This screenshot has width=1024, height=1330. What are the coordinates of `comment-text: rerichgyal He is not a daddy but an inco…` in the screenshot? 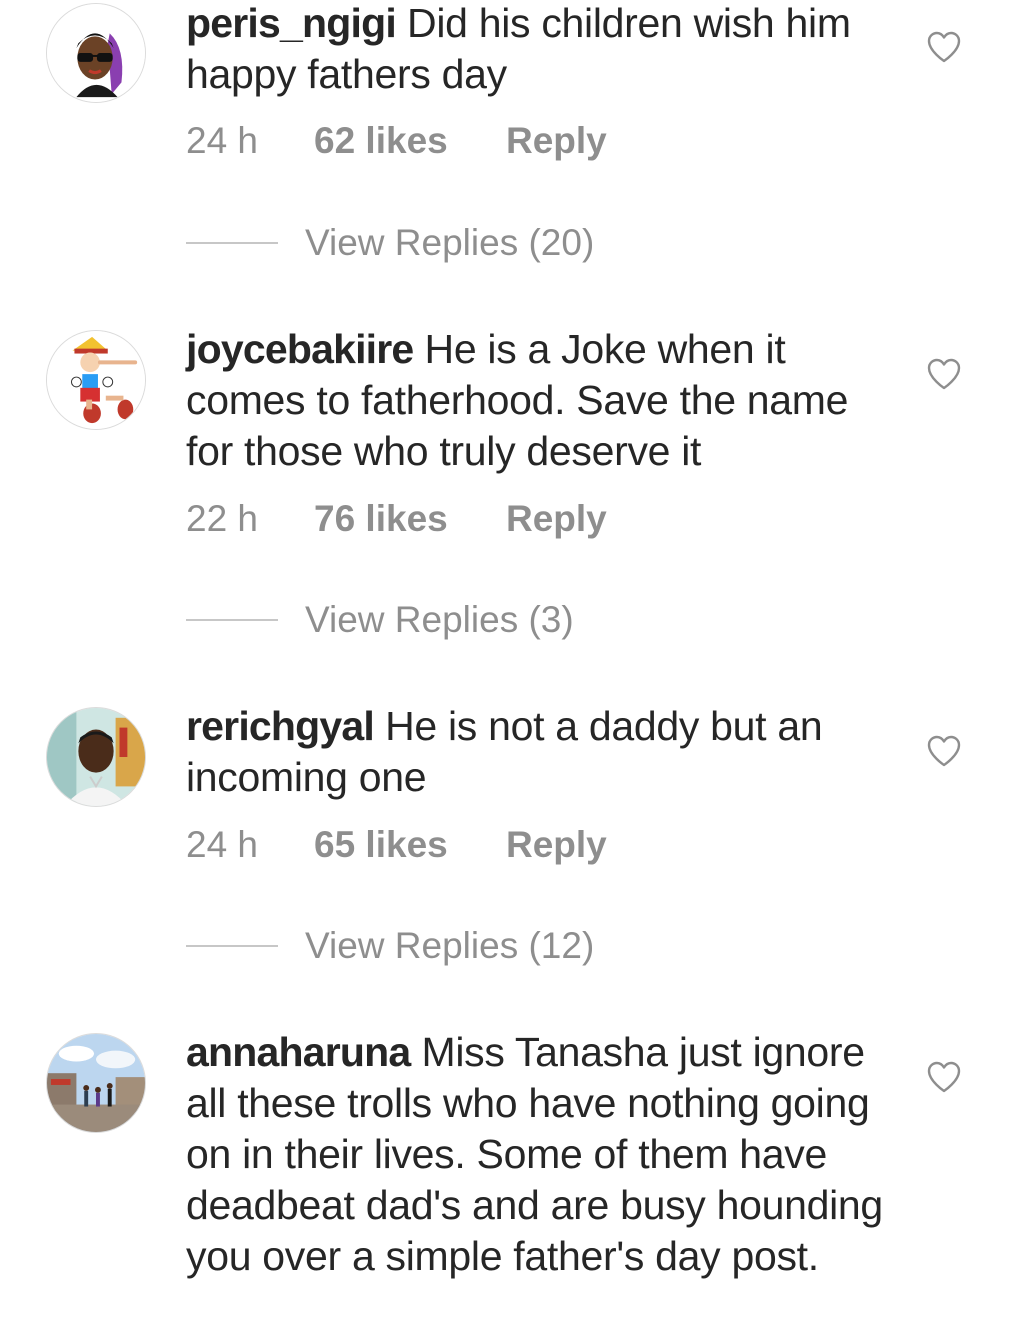 It's located at (546, 752).